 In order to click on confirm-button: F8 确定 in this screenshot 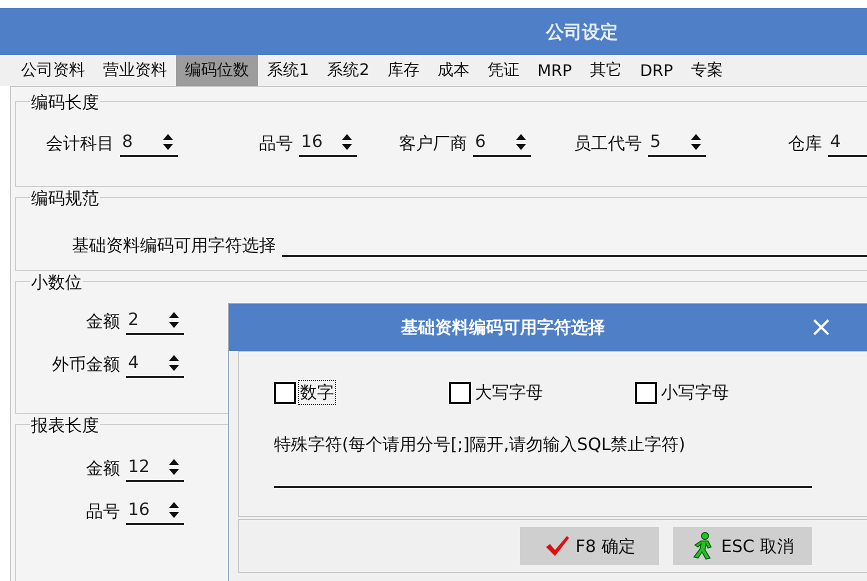, I will do `click(589, 546)`.